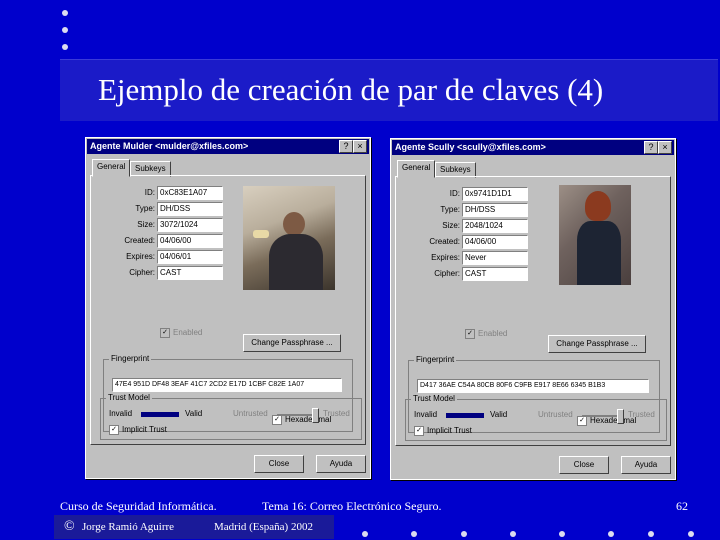  What do you see at coordinates (296, 262) in the screenshot?
I see `photo-figure-body` at bounding box center [296, 262].